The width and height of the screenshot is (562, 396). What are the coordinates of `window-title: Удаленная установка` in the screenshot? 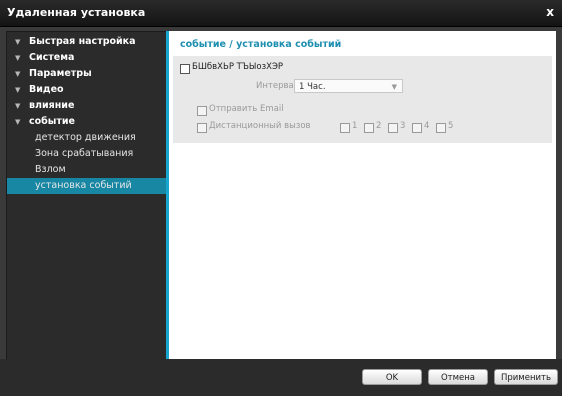 It's located at (76, 12).